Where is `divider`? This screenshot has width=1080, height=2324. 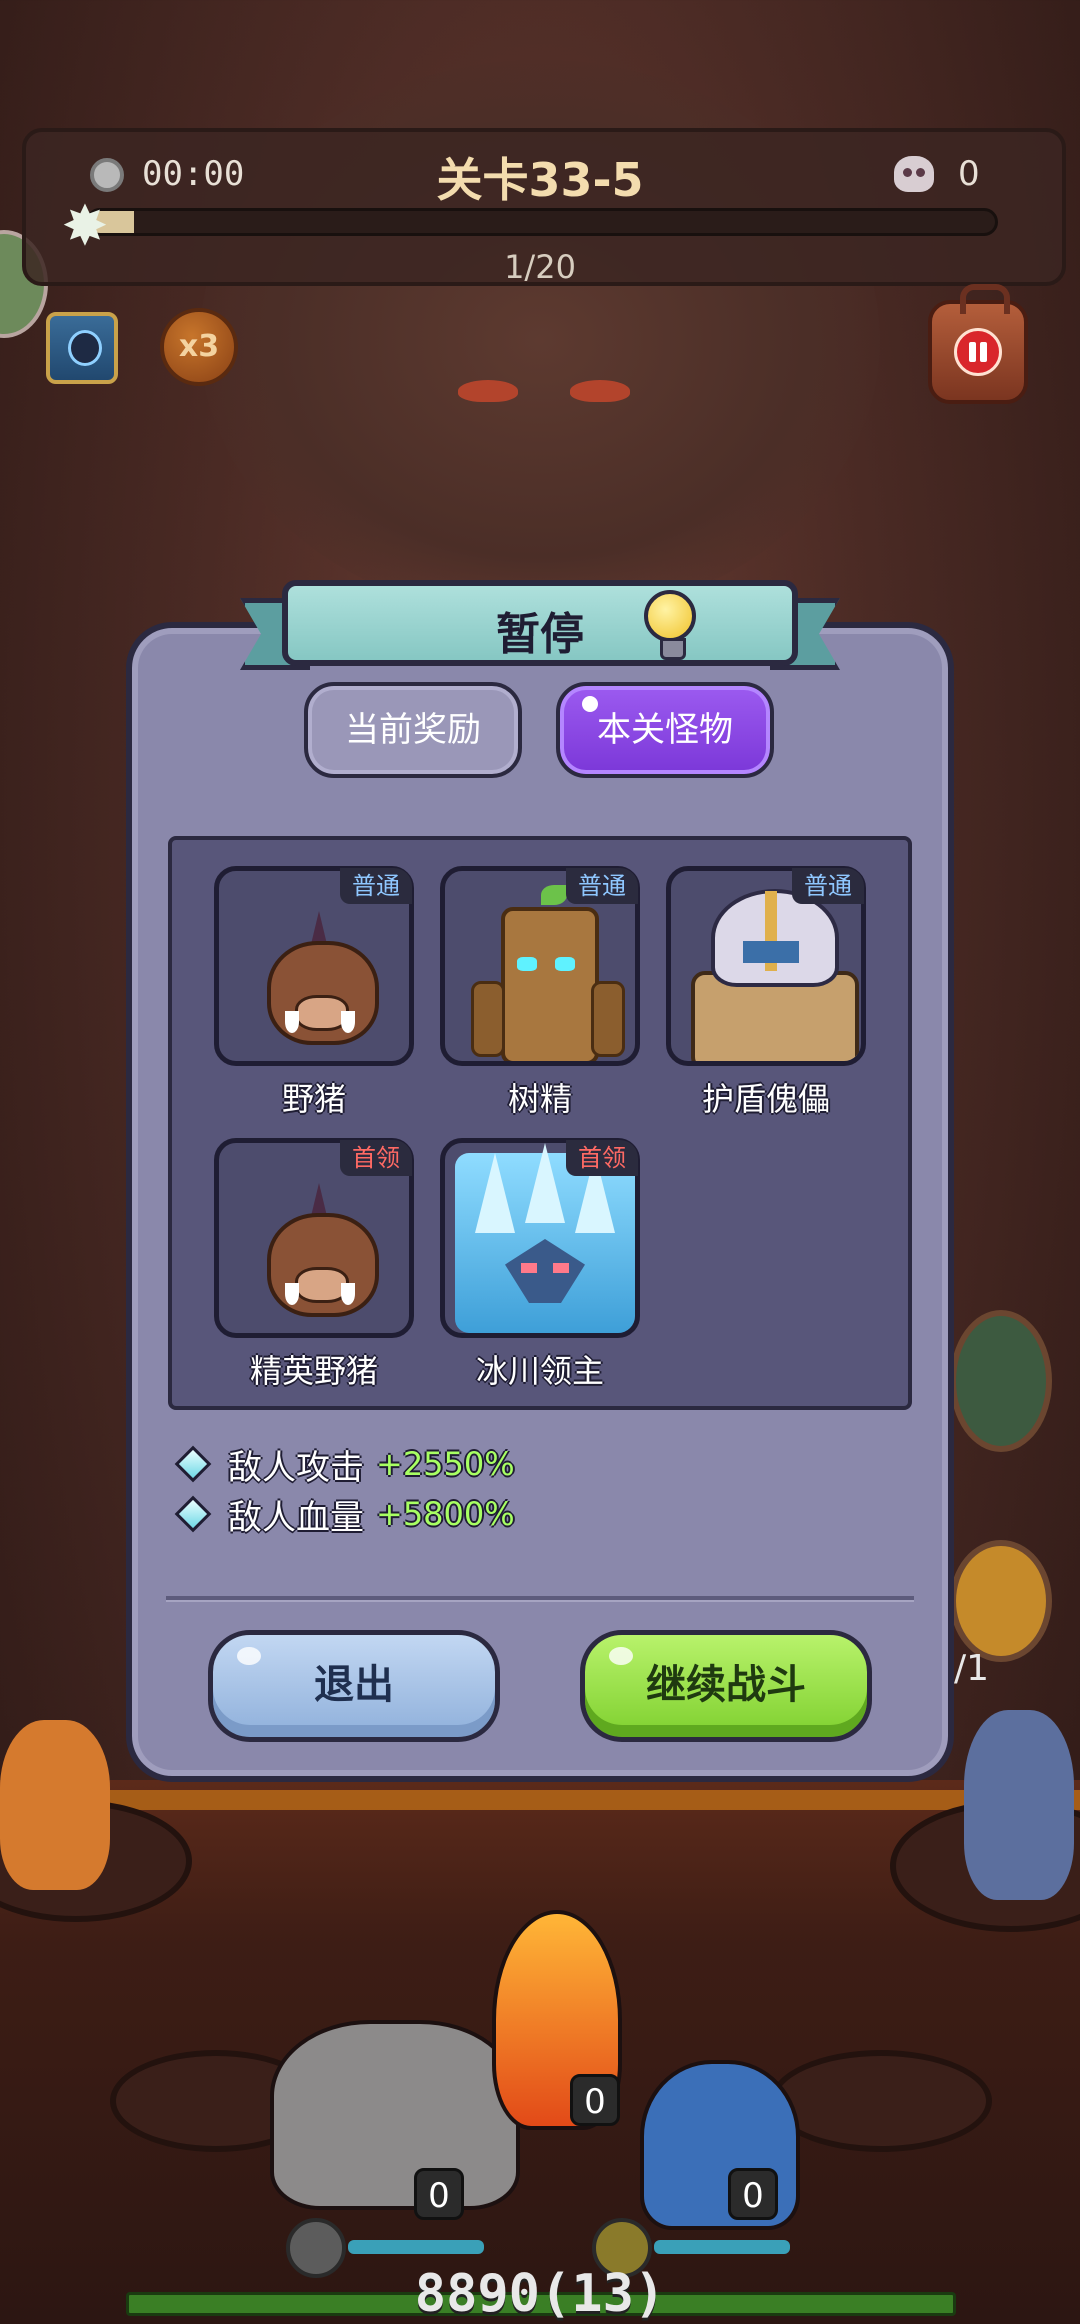 divider is located at coordinates (540, 1599).